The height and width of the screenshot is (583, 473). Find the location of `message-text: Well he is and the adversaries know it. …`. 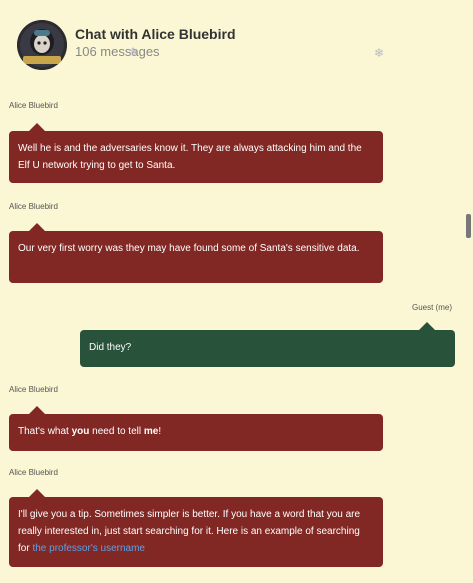

message-text: Well he is and the adversaries know it. … is located at coordinates (190, 157).